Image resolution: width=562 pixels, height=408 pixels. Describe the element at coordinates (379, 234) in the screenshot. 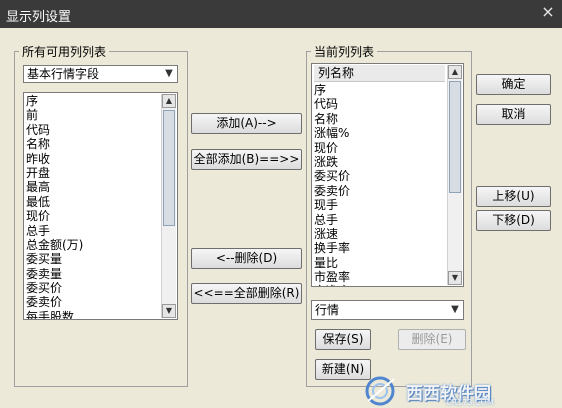

I see `list-item: 涨速` at that location.